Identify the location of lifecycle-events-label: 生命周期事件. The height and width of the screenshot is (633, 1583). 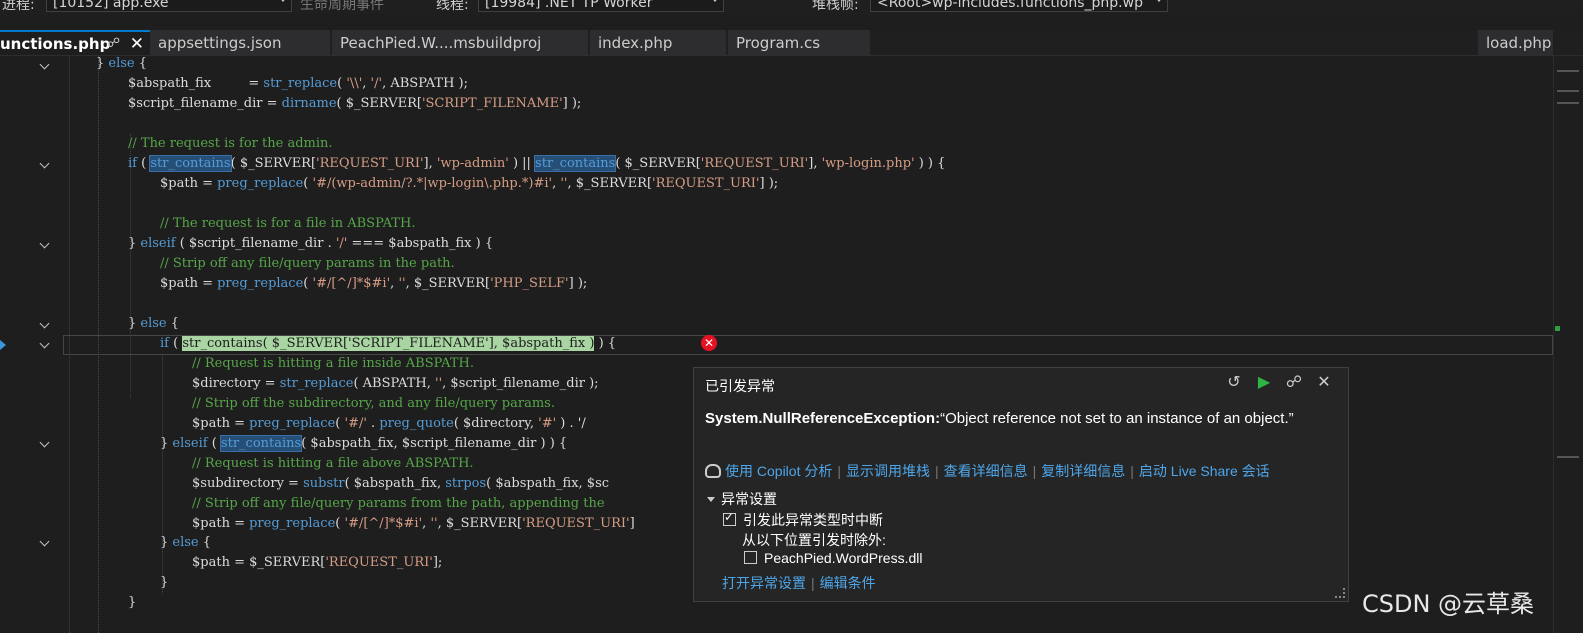
(342, 7).